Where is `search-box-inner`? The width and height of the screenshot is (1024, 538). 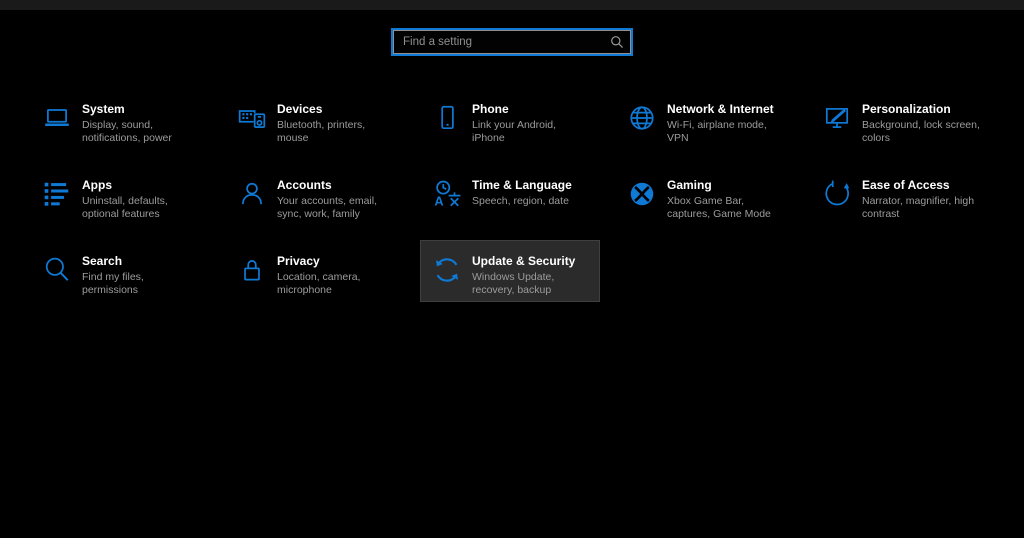 search-box-inner is located at coordinates (512, 42).